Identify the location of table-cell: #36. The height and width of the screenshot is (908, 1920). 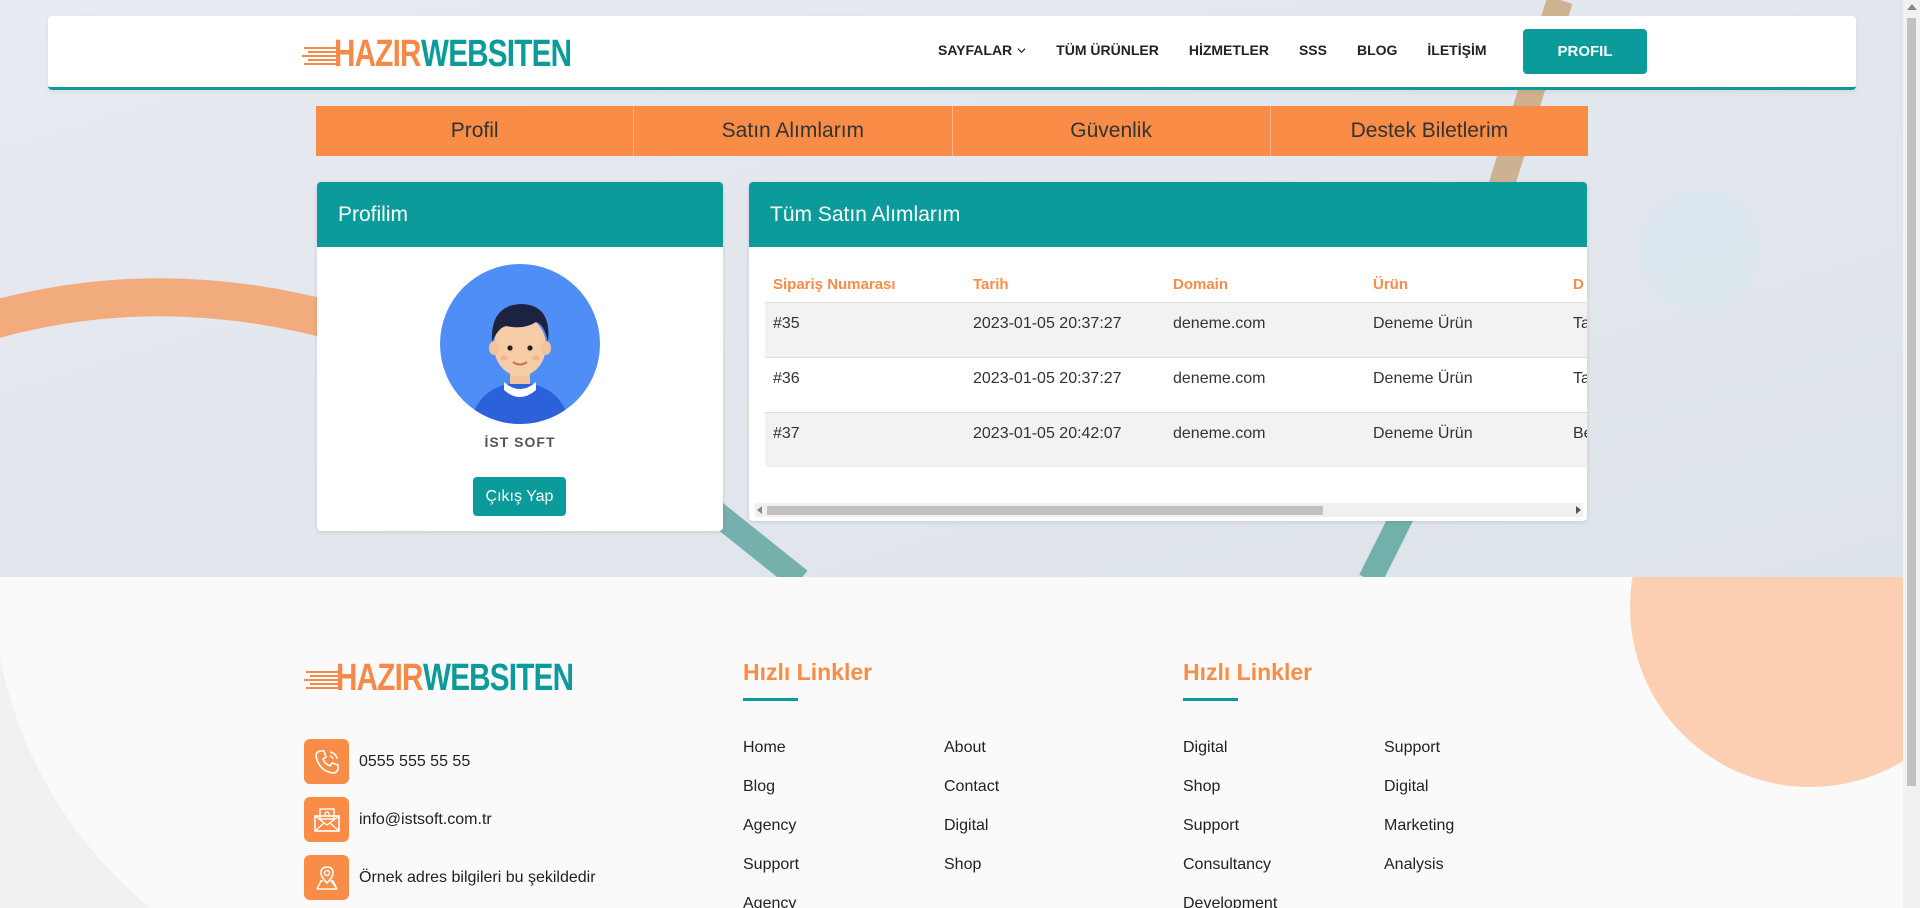
(865, 385).